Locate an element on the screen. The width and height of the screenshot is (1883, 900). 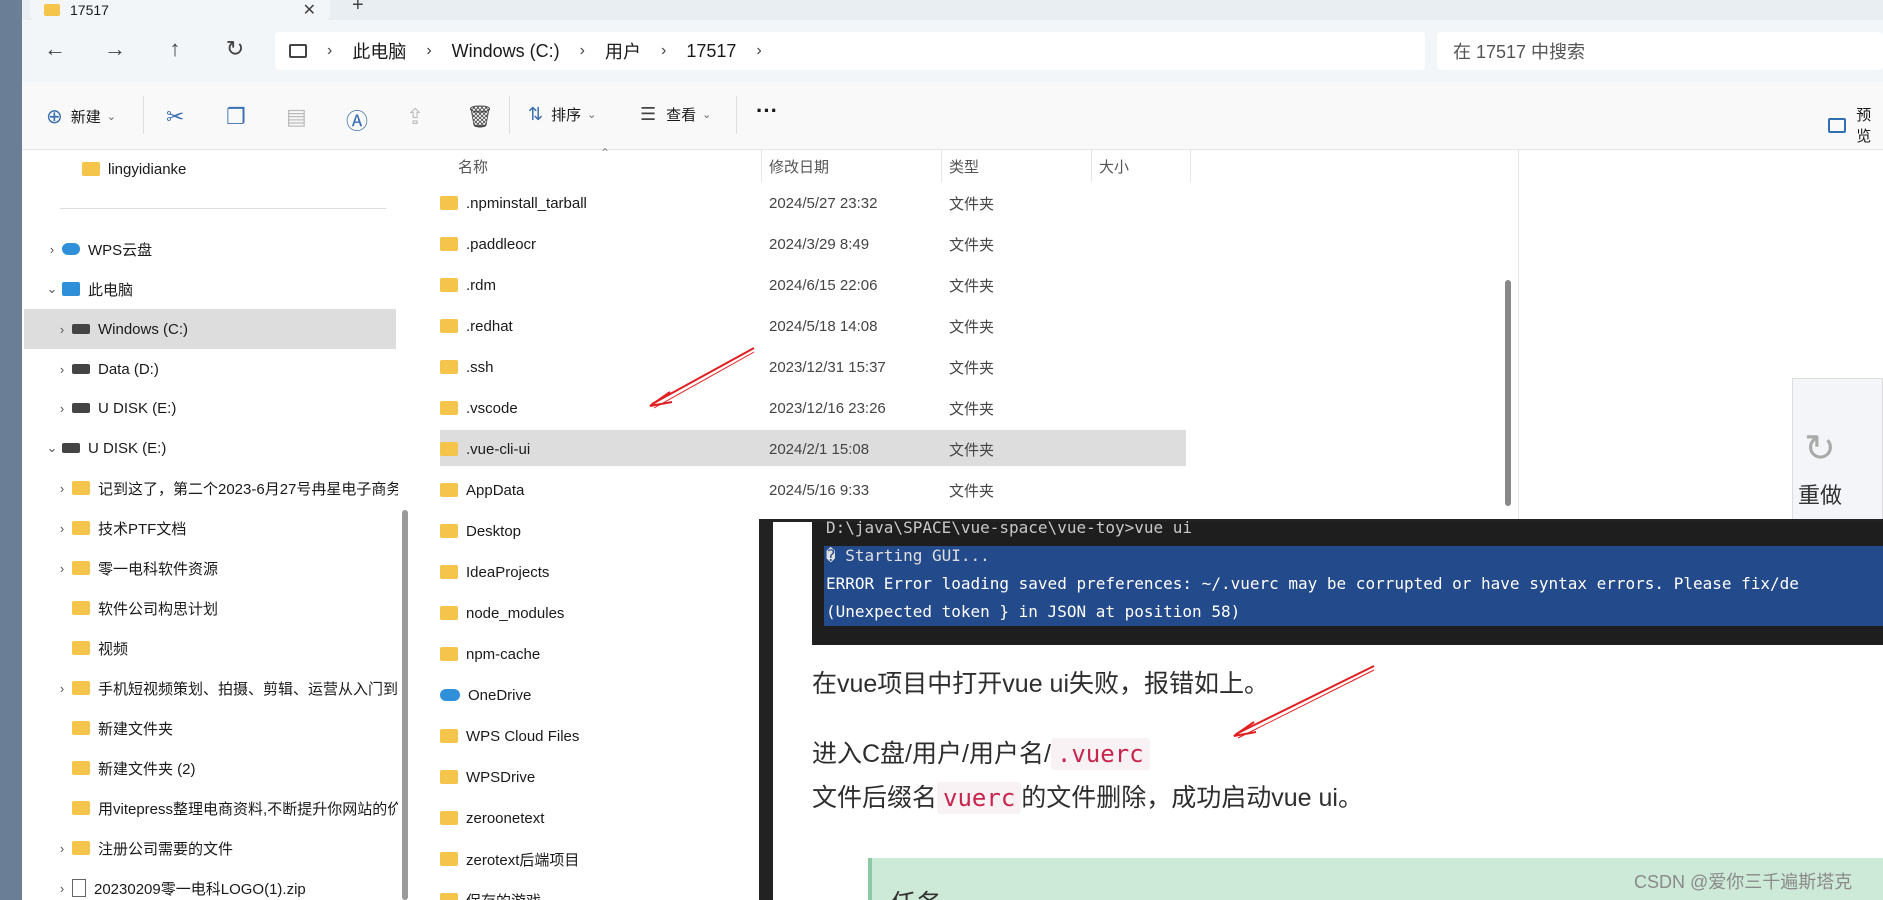
file-row: AppData2024/5/16 9:33文件夹 is located at coordinates (813, 490).